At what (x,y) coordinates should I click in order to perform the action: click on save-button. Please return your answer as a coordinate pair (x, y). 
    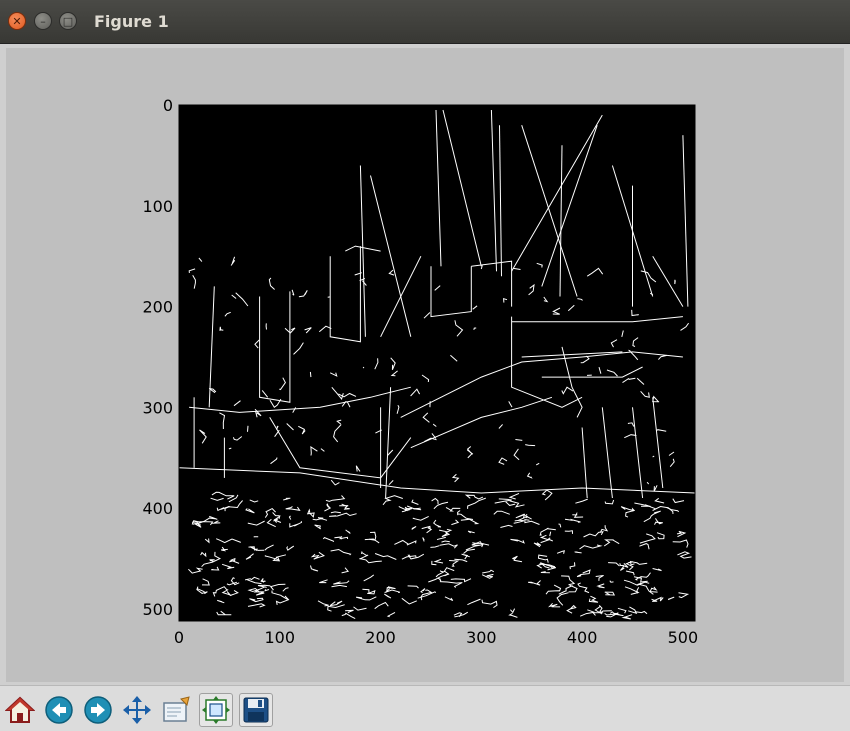
    Looking at the image, I should click on (256, 710).